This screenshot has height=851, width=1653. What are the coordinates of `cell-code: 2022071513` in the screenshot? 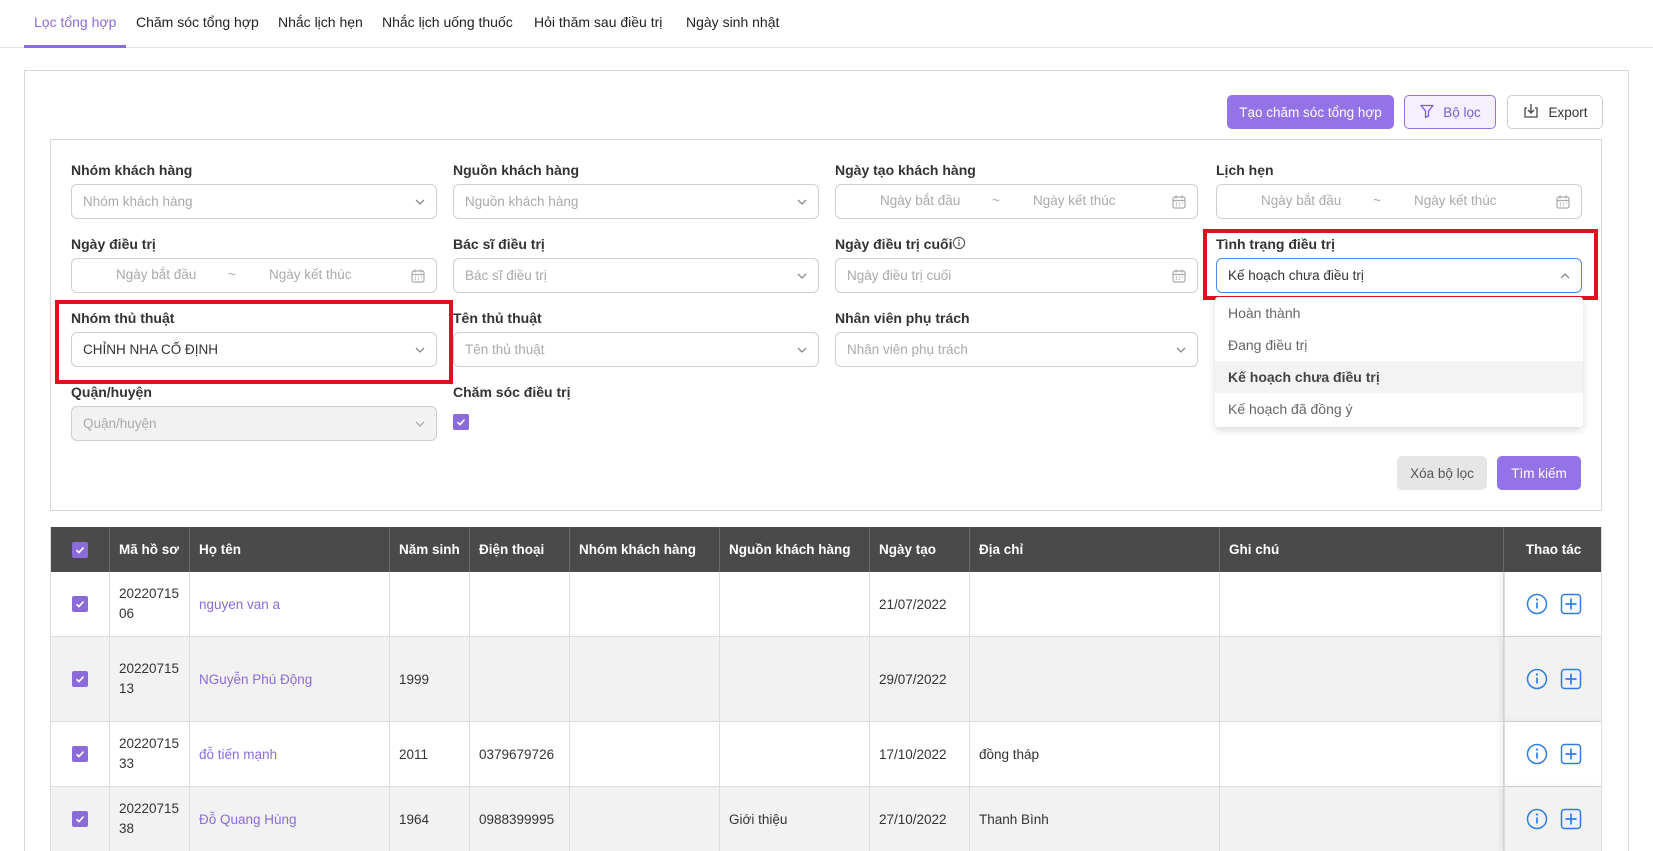 It's located at (150, 679).